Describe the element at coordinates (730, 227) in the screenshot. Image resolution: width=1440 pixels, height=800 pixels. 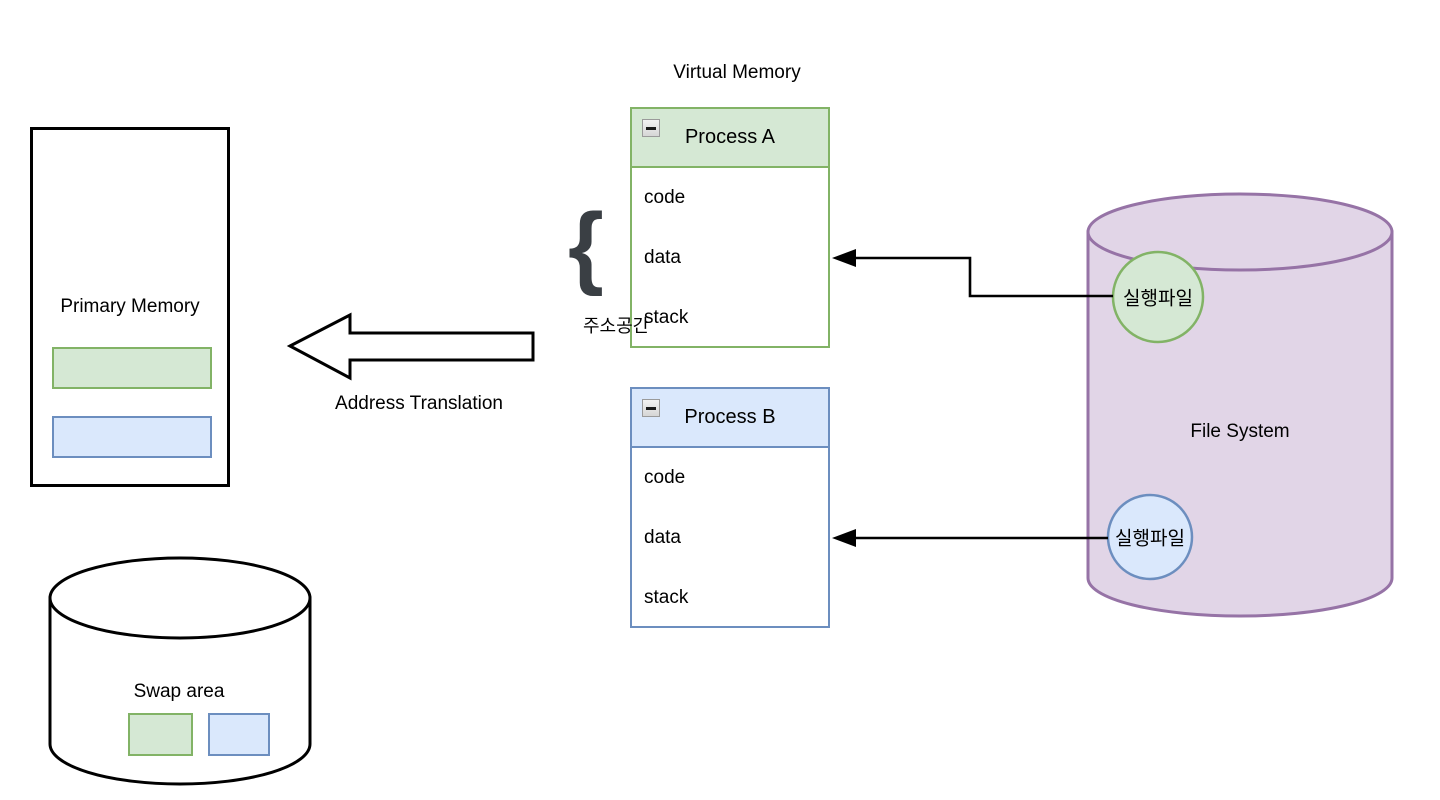
I see `process-a-box: Process A code data stack` at that location.